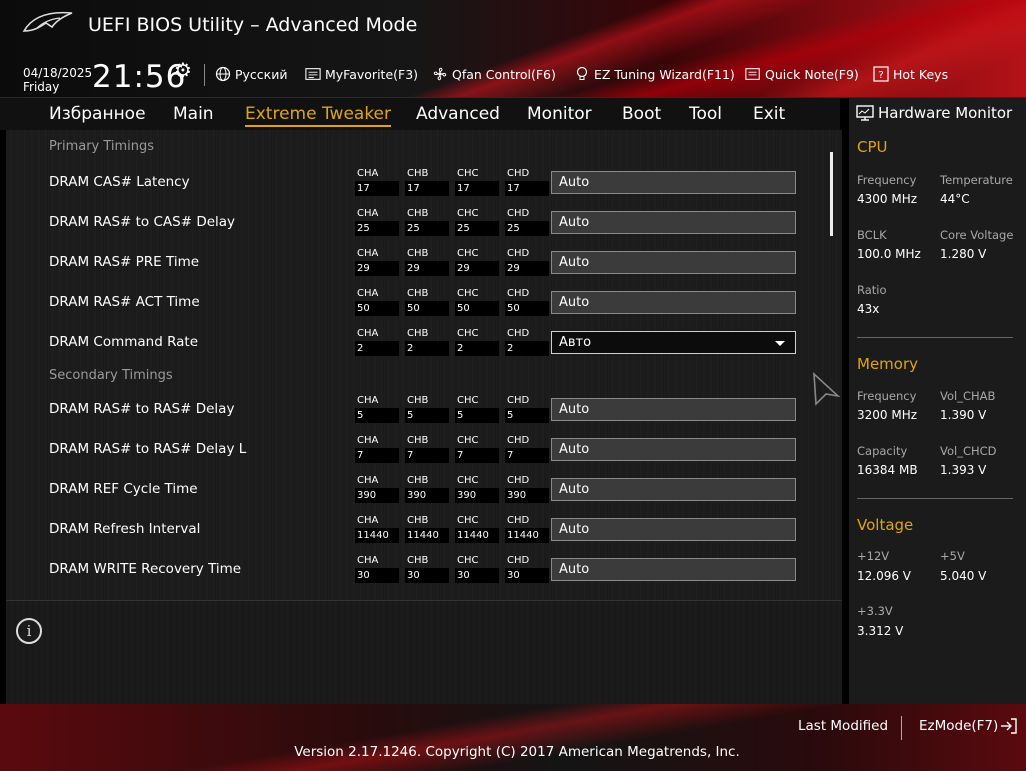  Describe the element at coordinates (641, 114) in the screenshot. I see `tab-boot: Boot` at that location.